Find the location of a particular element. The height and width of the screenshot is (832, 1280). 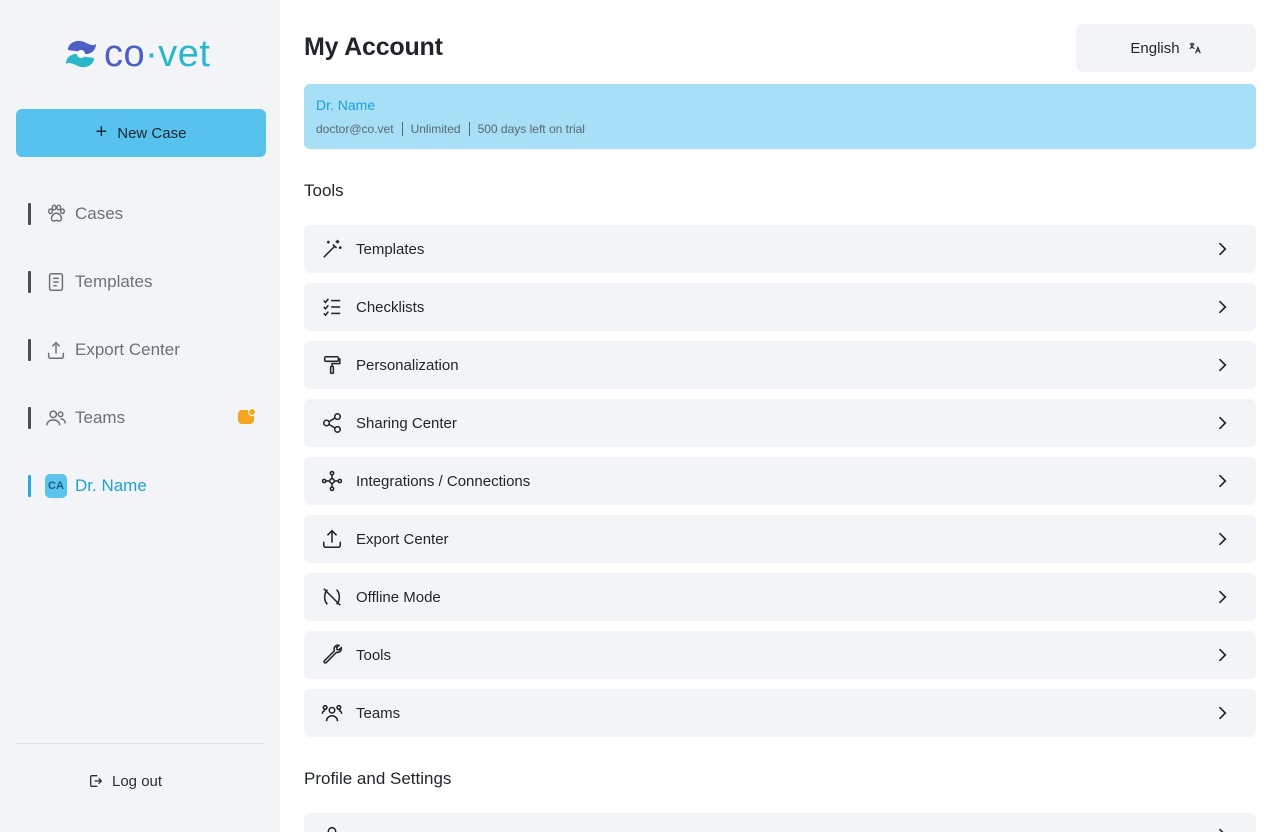

paint-roller-icon is located at coordinates (332, 365).